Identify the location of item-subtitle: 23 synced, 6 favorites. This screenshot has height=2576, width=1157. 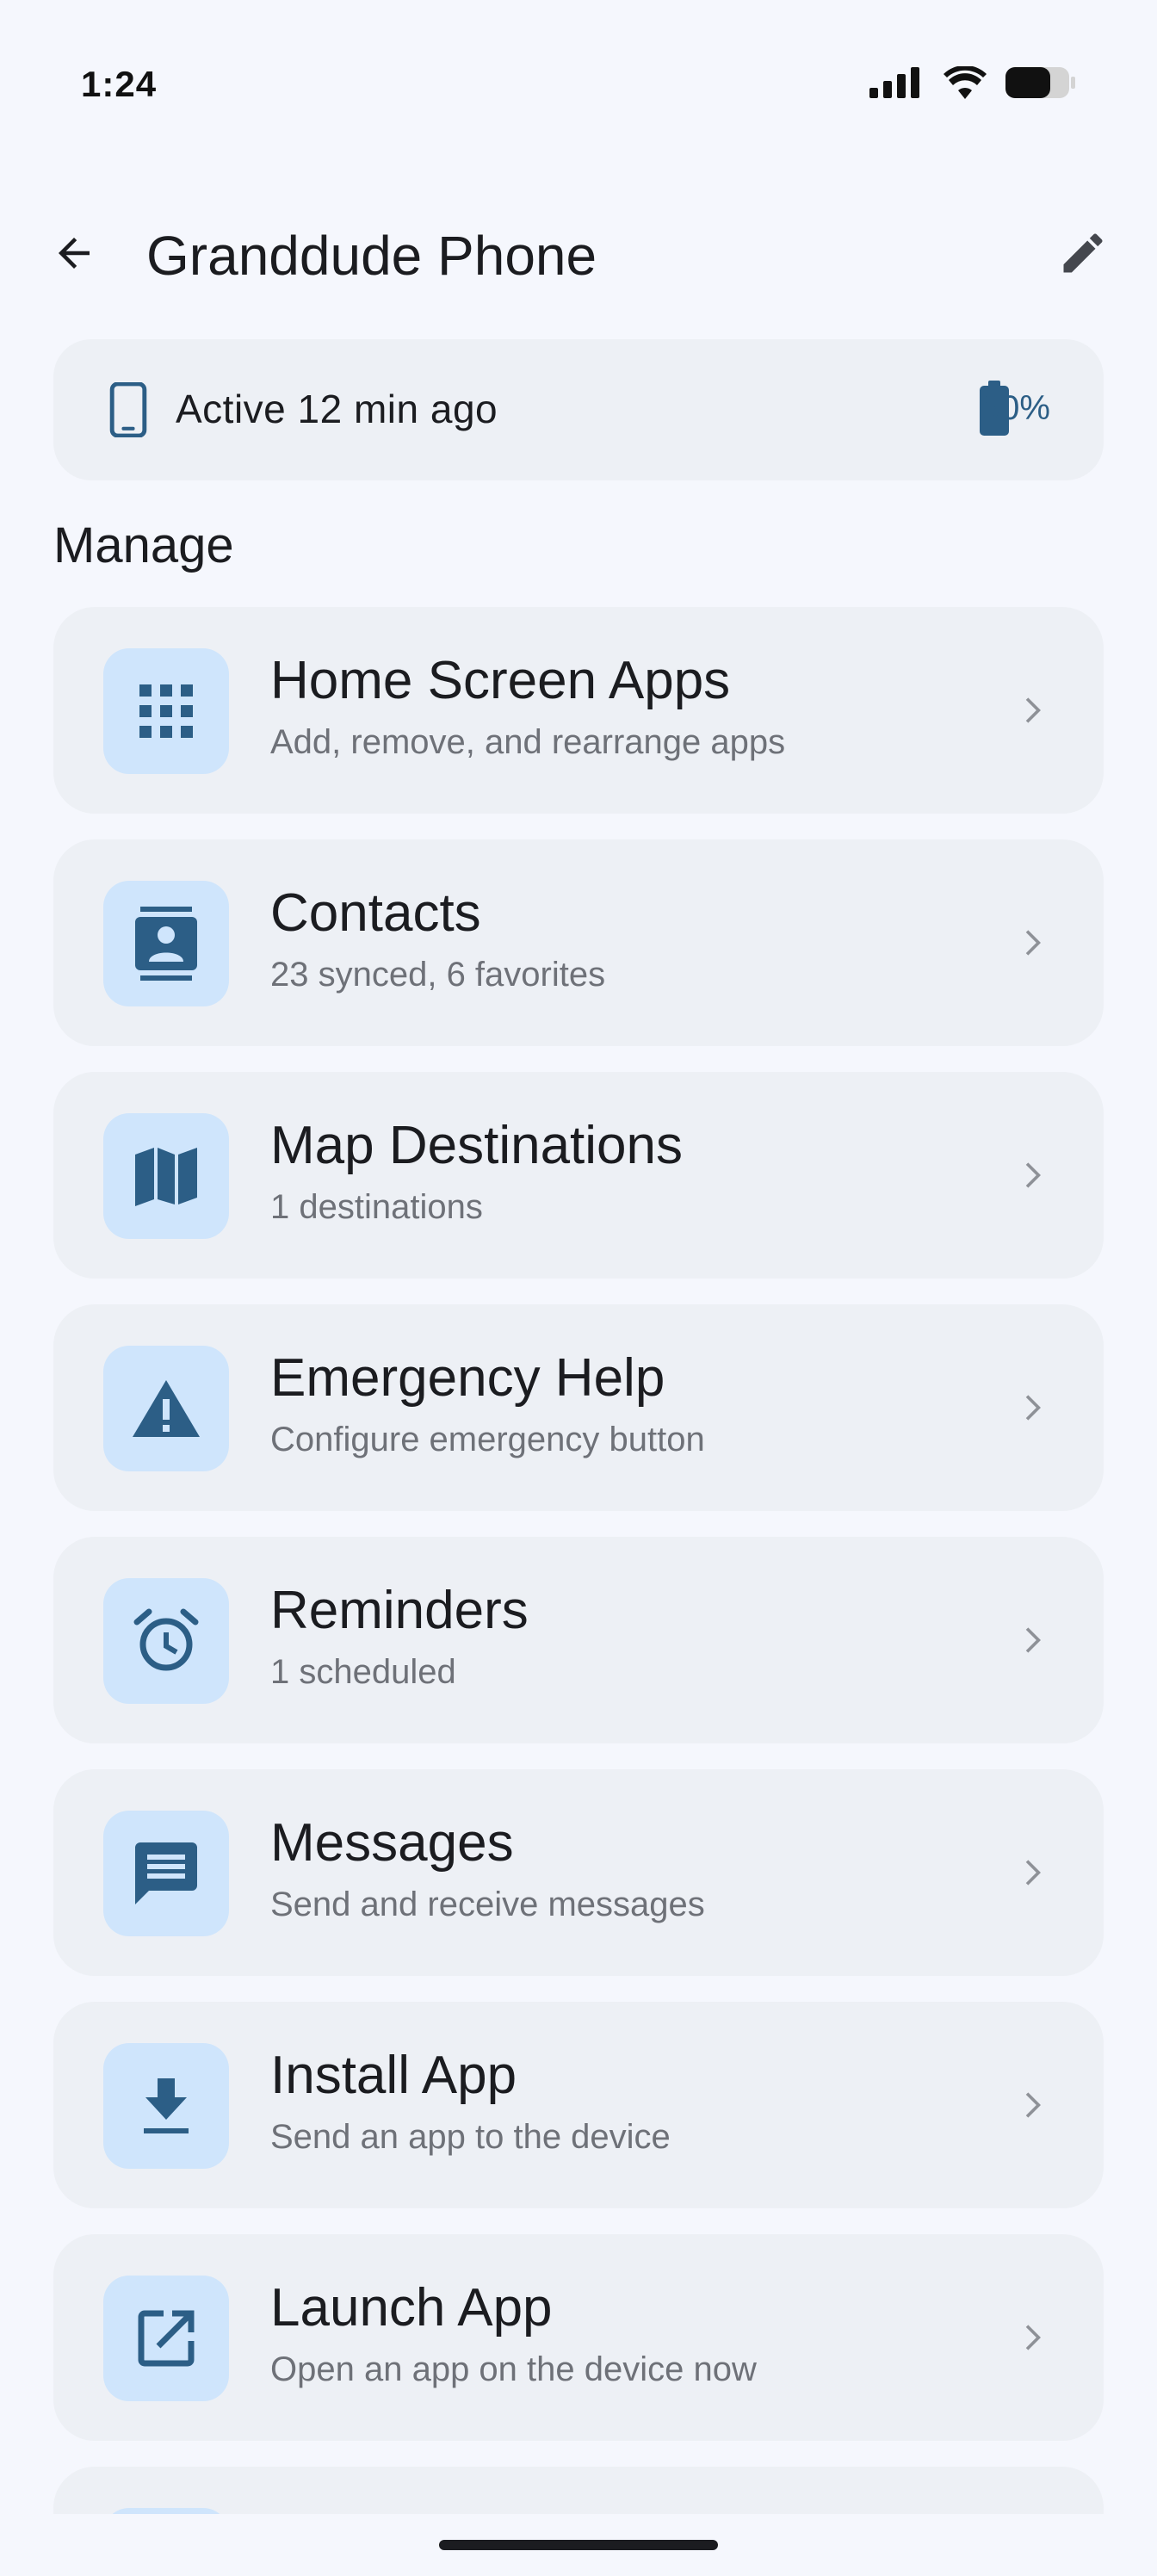
(438, 975).